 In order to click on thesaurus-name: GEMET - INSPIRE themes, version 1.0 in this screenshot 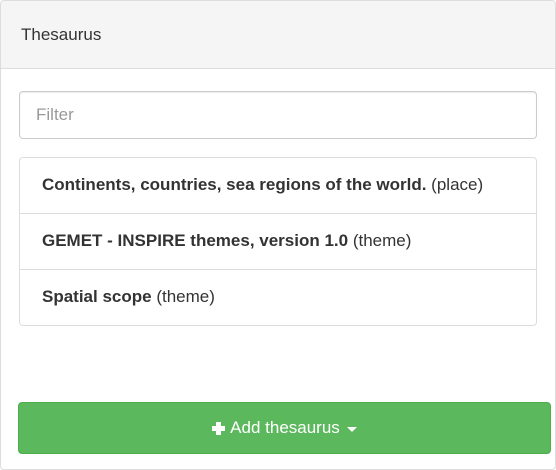, I will do `click(195, 240)`.